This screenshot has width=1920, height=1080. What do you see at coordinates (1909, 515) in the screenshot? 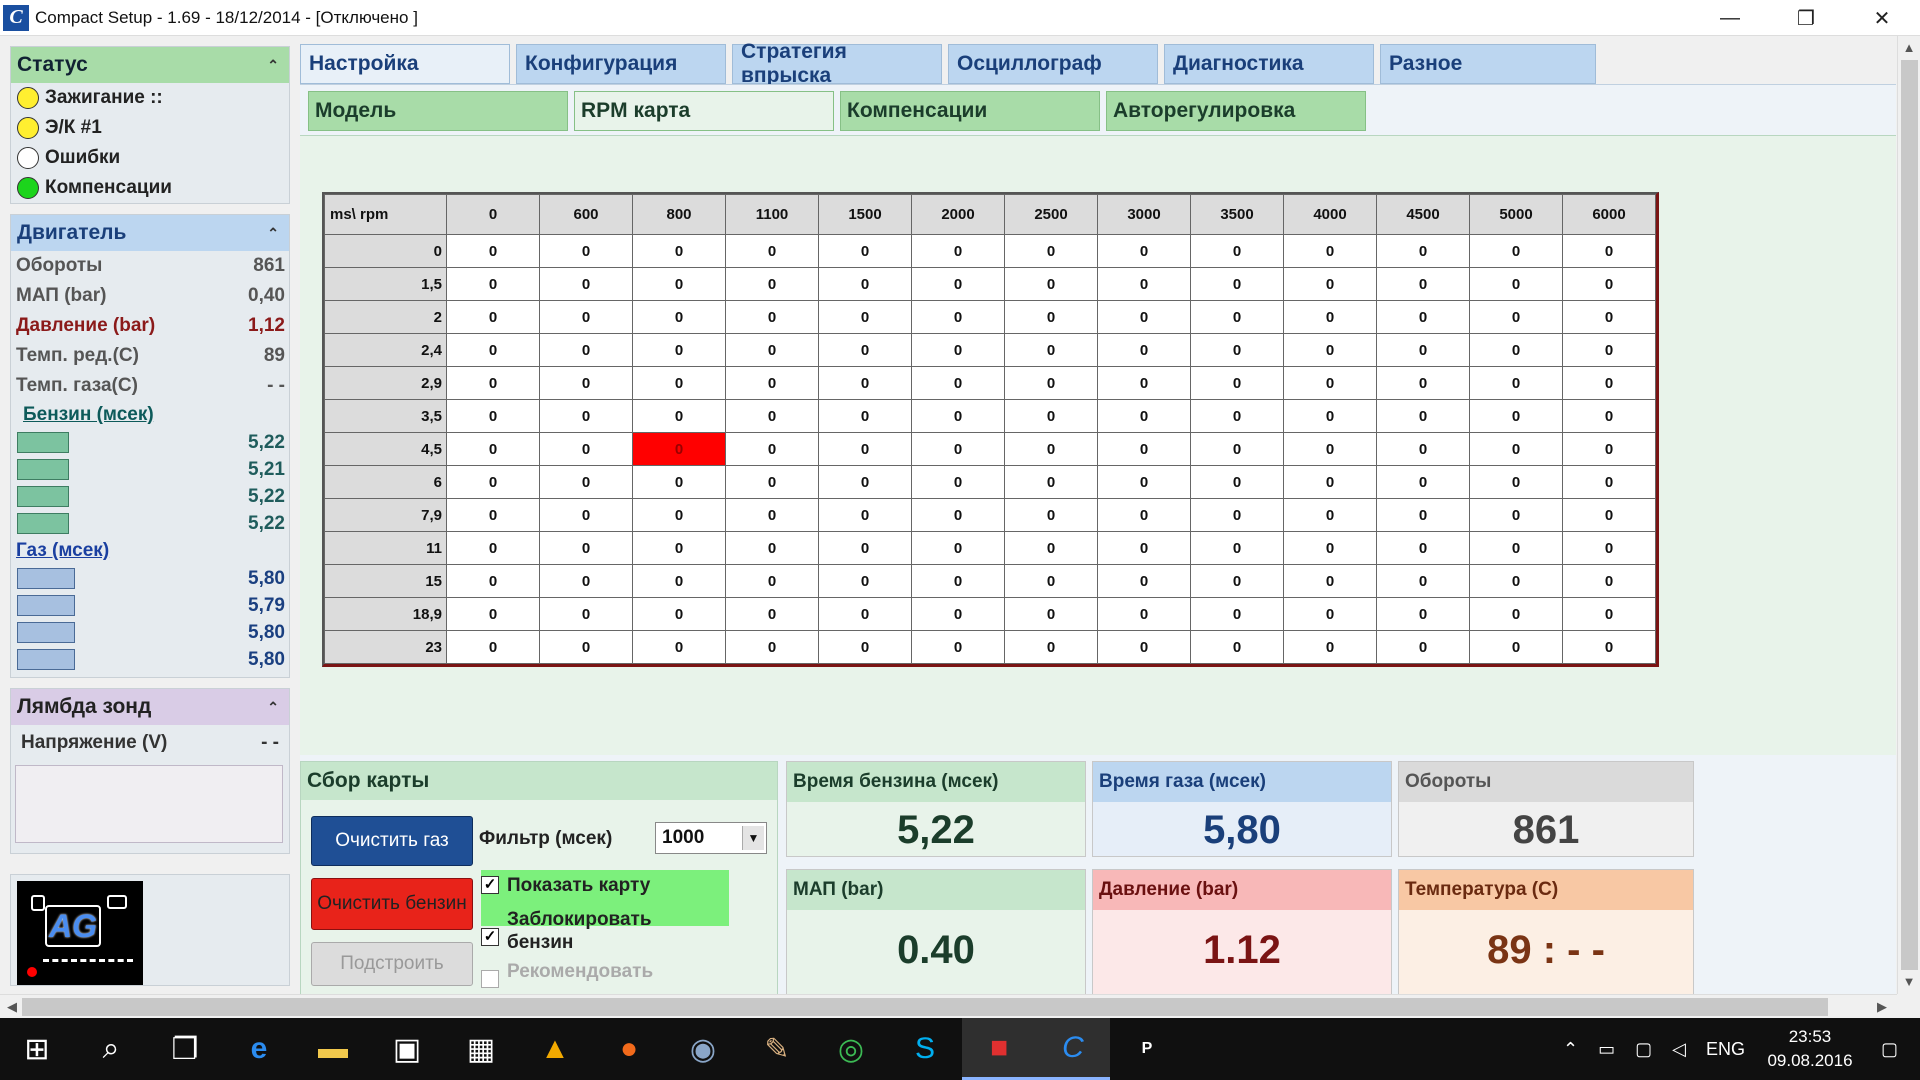
I see `vertical-scroll-thumb` at bounding box center [1909, 515].